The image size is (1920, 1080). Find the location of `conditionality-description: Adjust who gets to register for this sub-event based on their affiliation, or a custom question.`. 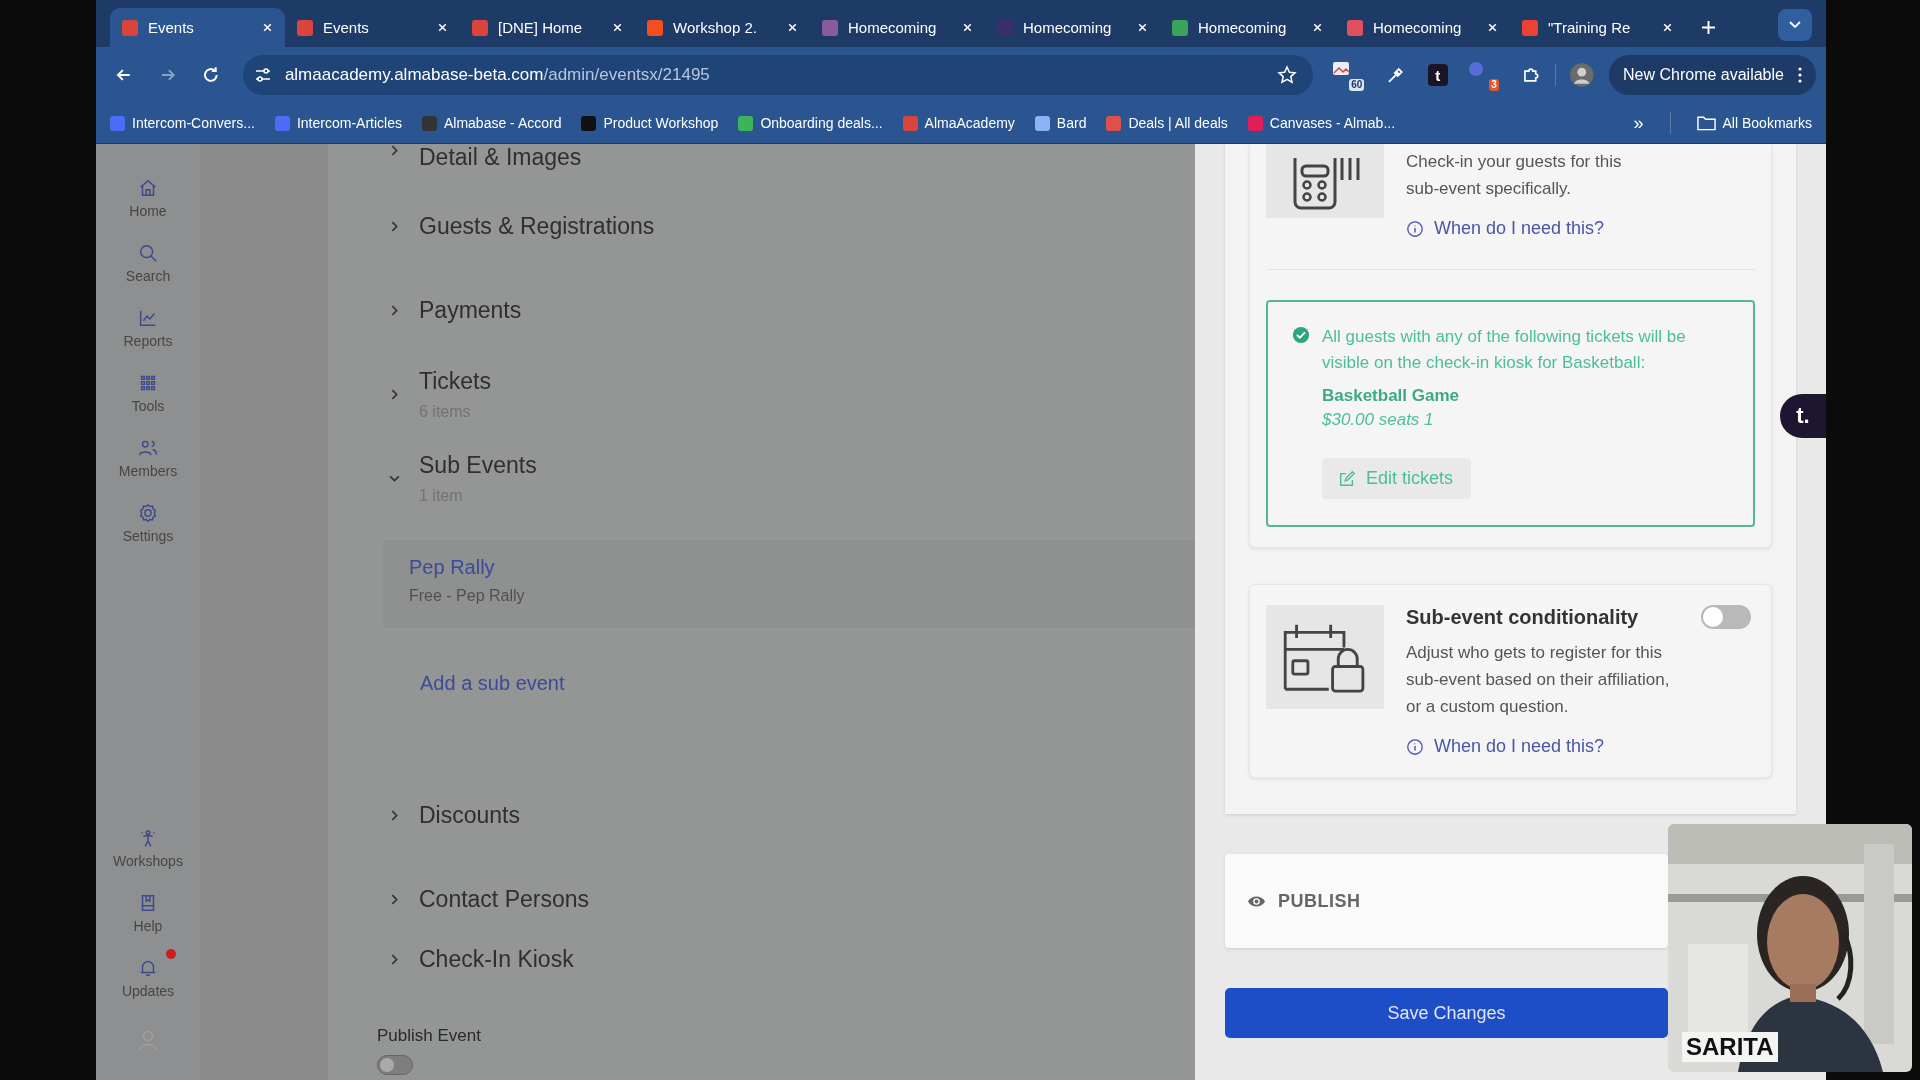

conditionality-description: Adjust who gets to register for this sub-event based on their affiliation, or a custom question. is located at coordinates (1538, 680).